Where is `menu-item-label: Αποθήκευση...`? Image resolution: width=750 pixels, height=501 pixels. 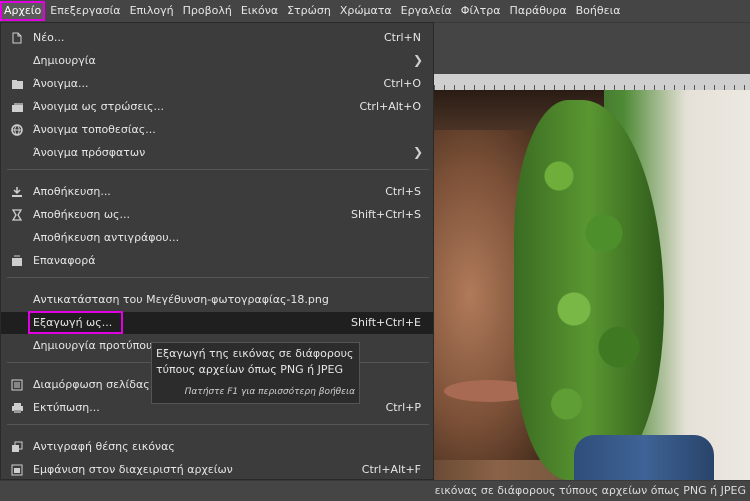
menu-item-label: Αποθήκευση... is located at coordinates (72, 191).